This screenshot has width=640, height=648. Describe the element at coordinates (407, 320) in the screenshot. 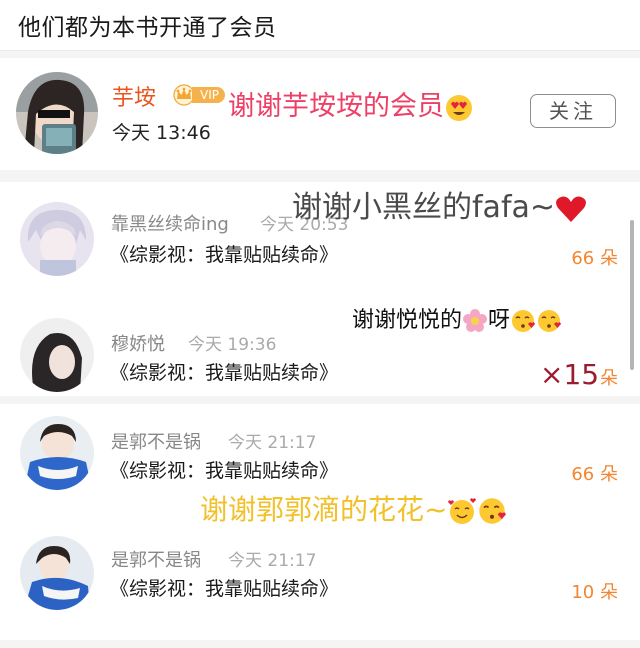

I see `thanks-text: 谢谢悦悦的` at that location.